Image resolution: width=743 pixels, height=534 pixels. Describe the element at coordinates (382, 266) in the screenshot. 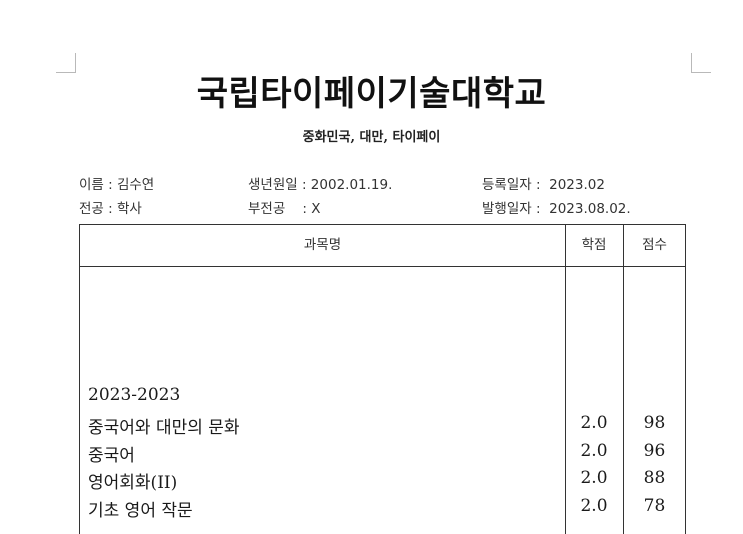

I see `header-divider` at that location.